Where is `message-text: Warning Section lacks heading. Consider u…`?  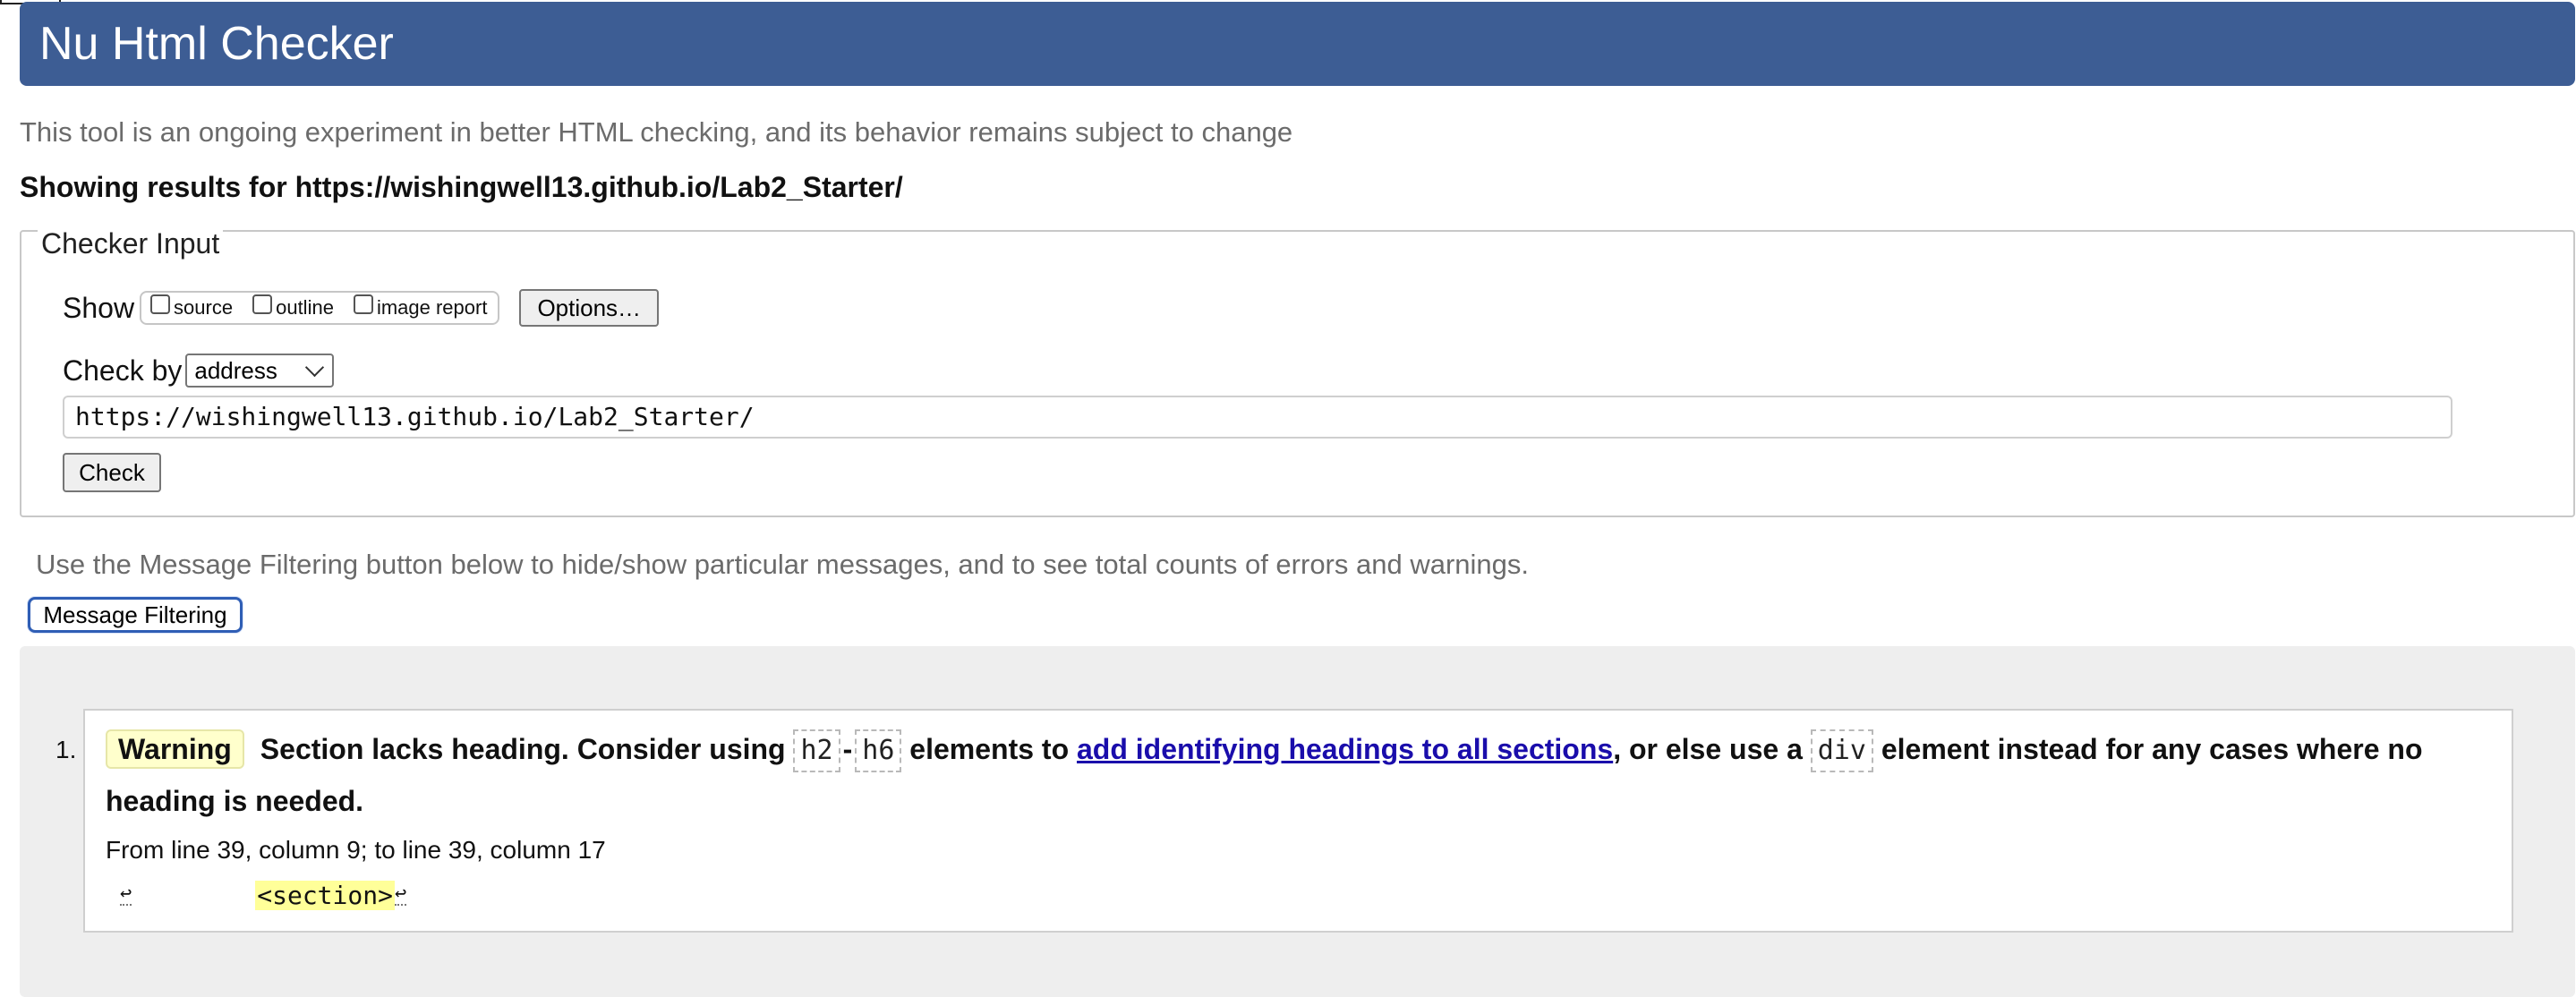
message-text: Warning Section lacks heading. Consider u… is located at coordinates (1305, 775).